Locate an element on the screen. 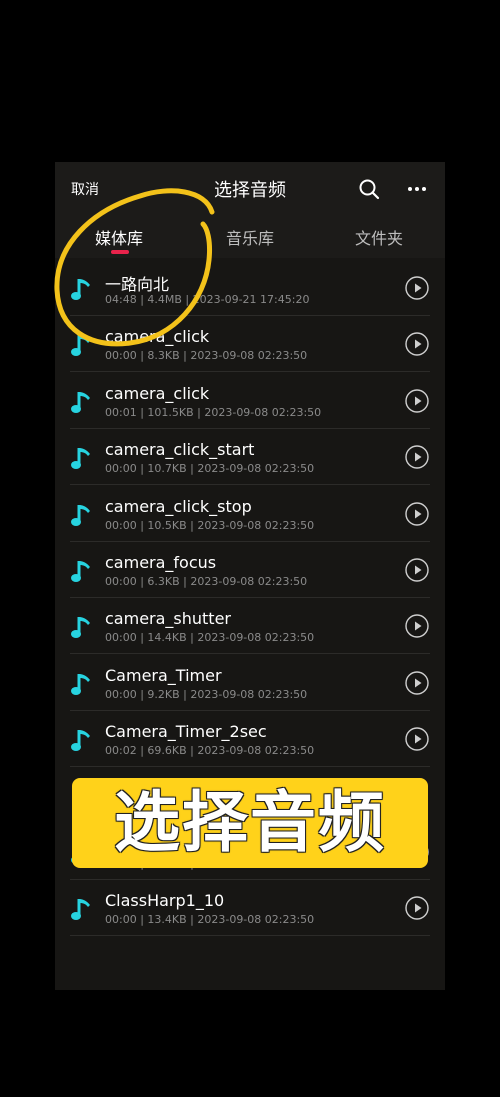 The width and height of the screenshot is (500, 1097). active-tab-indicator is located at coordinates (120, 252).